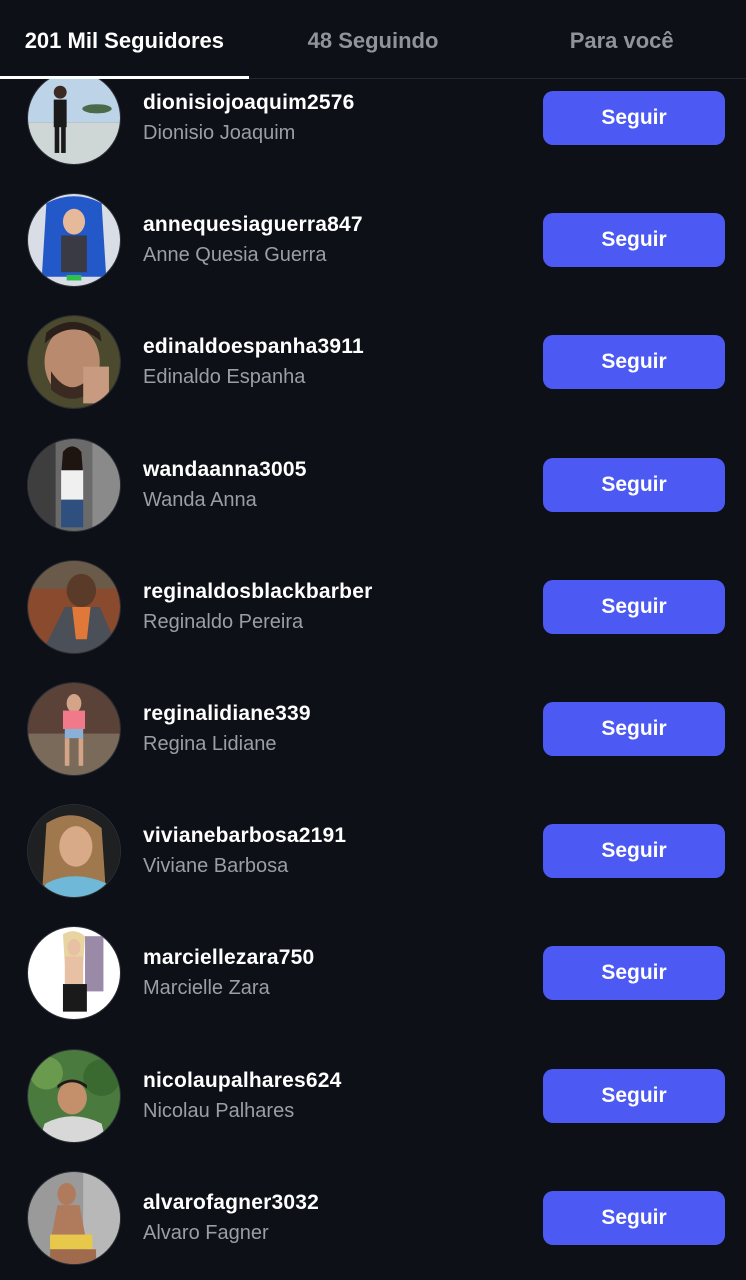 The image size is (746, 1280). Describe the element at coordinates (216, 866) in the screenshot. I see `fullname: Viviane Barbosa` at that location.